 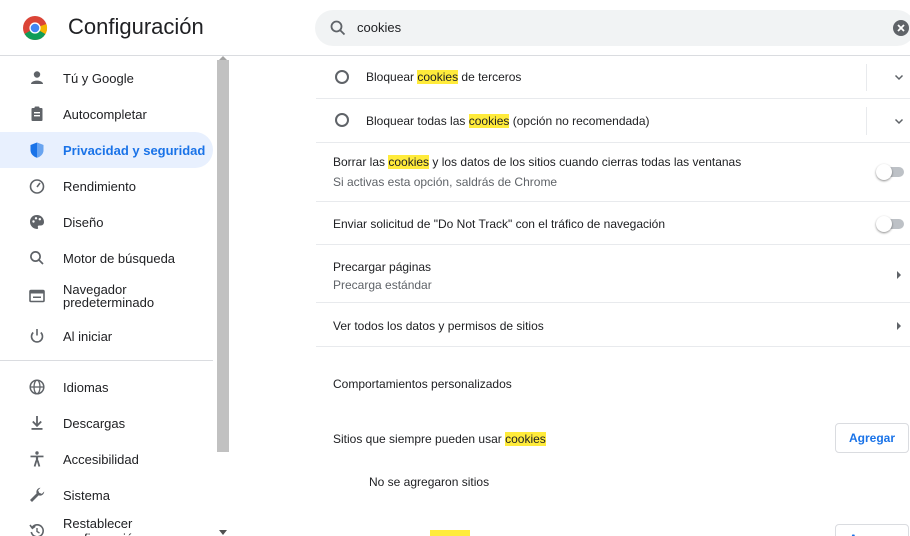 What do you see at coordinates (119, 258) in the screenshot?
I see `sidebar-item-label: Motor de búsqueda` at bounding box center [119, 258].